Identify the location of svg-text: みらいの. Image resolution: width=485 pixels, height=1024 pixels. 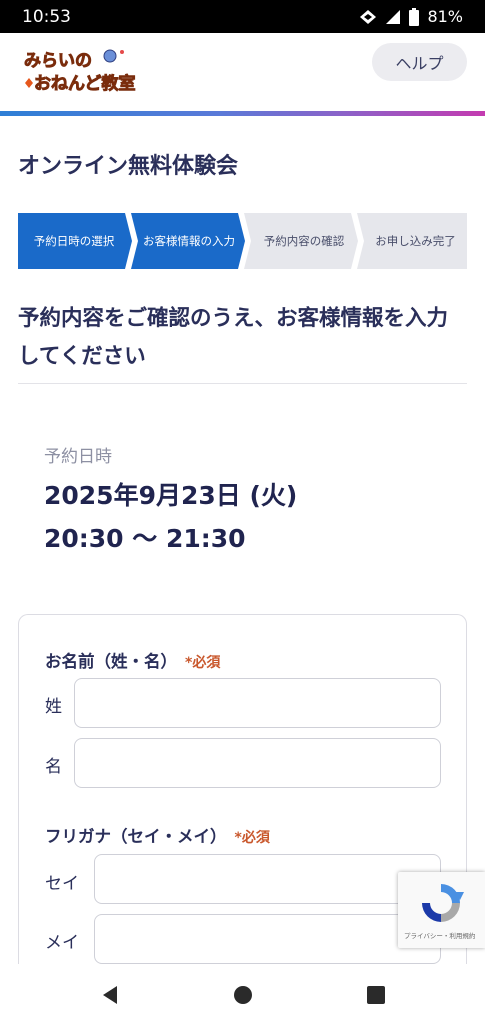
(58, 61).